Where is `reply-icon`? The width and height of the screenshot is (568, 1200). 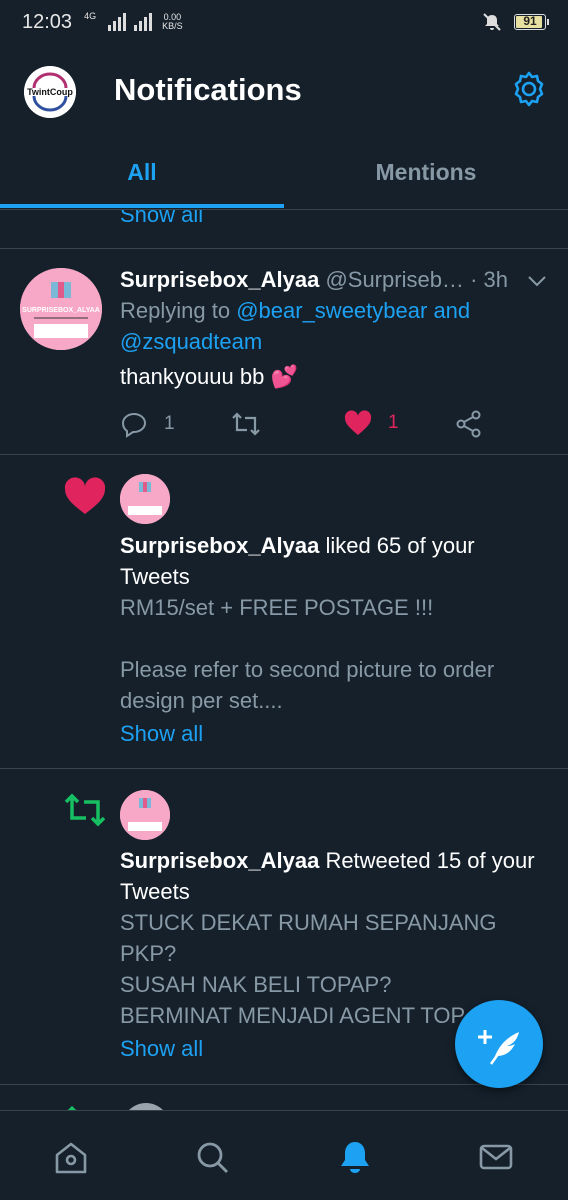
reply-icon is located at coordinates (134, 425).